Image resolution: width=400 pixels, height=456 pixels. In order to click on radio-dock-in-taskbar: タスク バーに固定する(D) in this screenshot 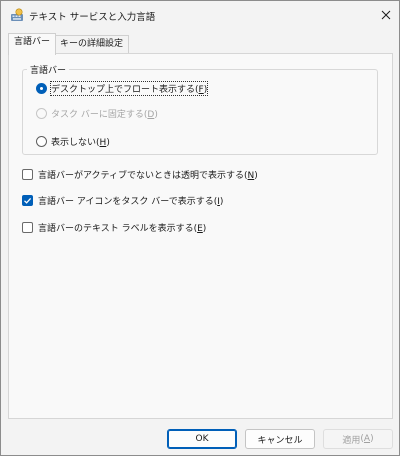, I will do `click(97, 113)`.